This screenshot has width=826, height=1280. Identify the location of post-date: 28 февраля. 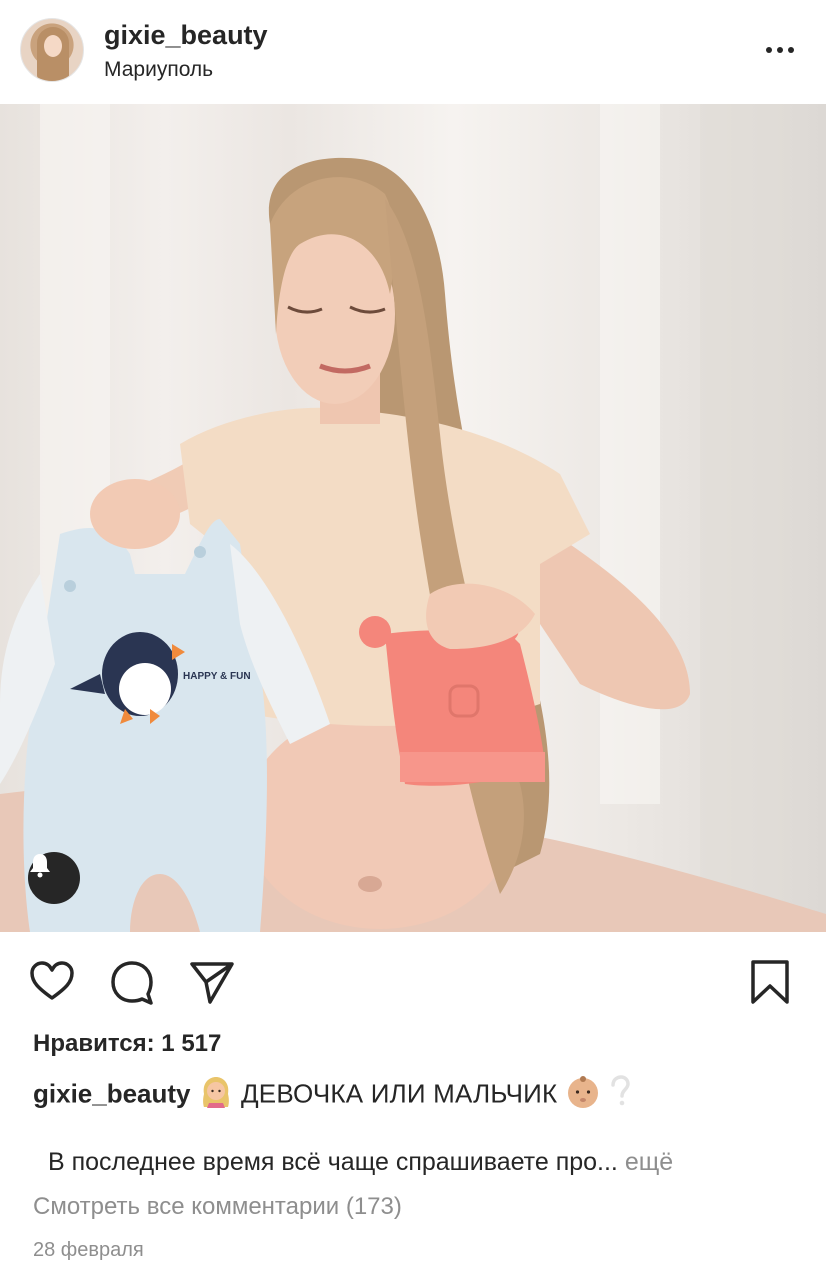
(88, 1250).